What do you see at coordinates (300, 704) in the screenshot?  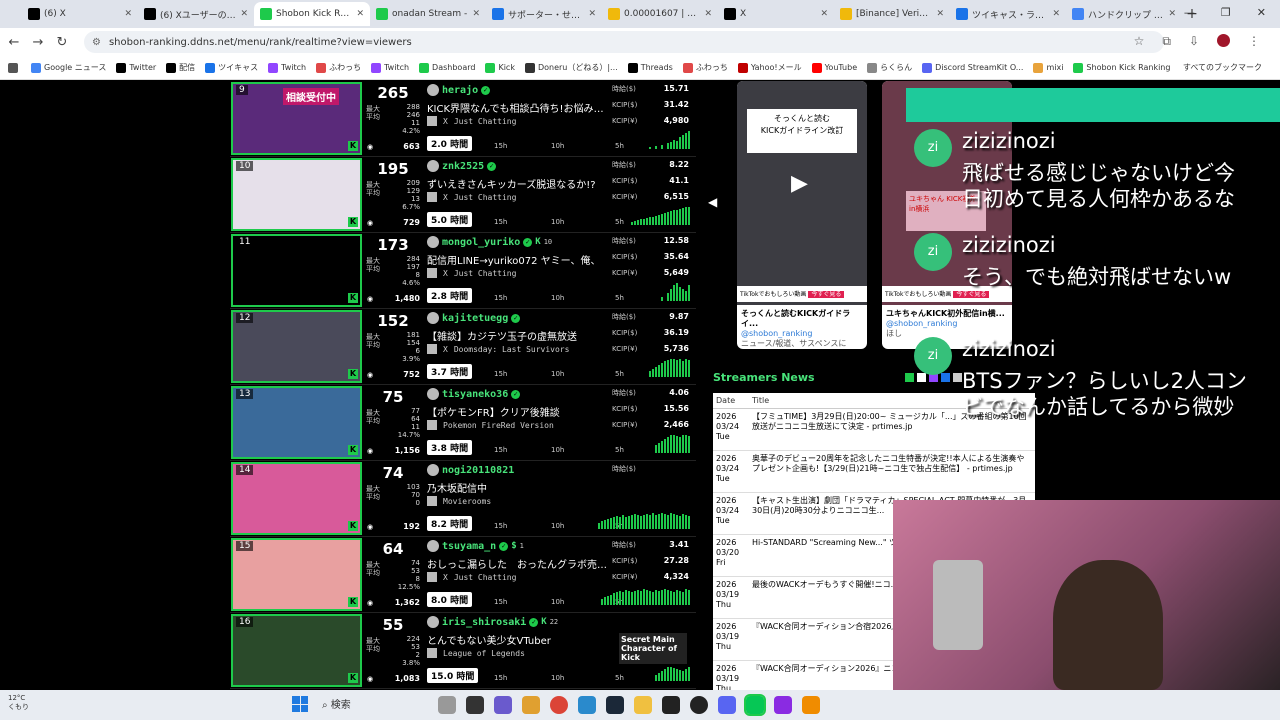 I see `start-icon` at bounding box center [300, 704].